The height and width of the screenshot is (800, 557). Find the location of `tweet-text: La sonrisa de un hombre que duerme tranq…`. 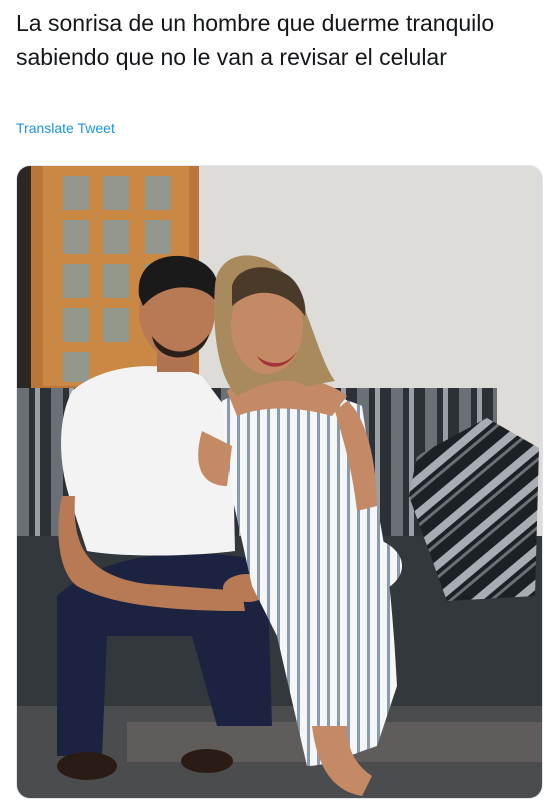

tweet-text: La sonrisa de un hombre que duerme tranq… is located at coordinates (255, 40).